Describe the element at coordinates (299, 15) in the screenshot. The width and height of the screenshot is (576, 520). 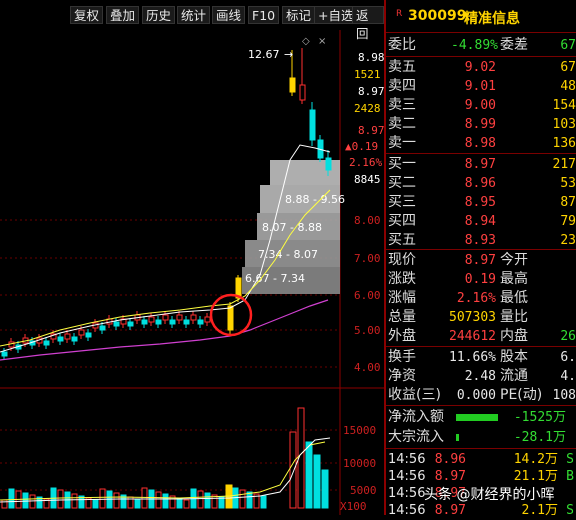
I see `mark-button: 标记` at that location.